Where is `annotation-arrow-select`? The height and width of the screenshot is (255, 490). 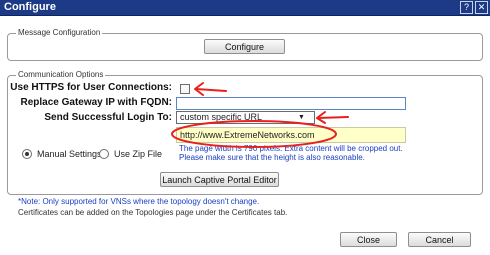 annotation-arrow-select is located at coordinates (333, 117).